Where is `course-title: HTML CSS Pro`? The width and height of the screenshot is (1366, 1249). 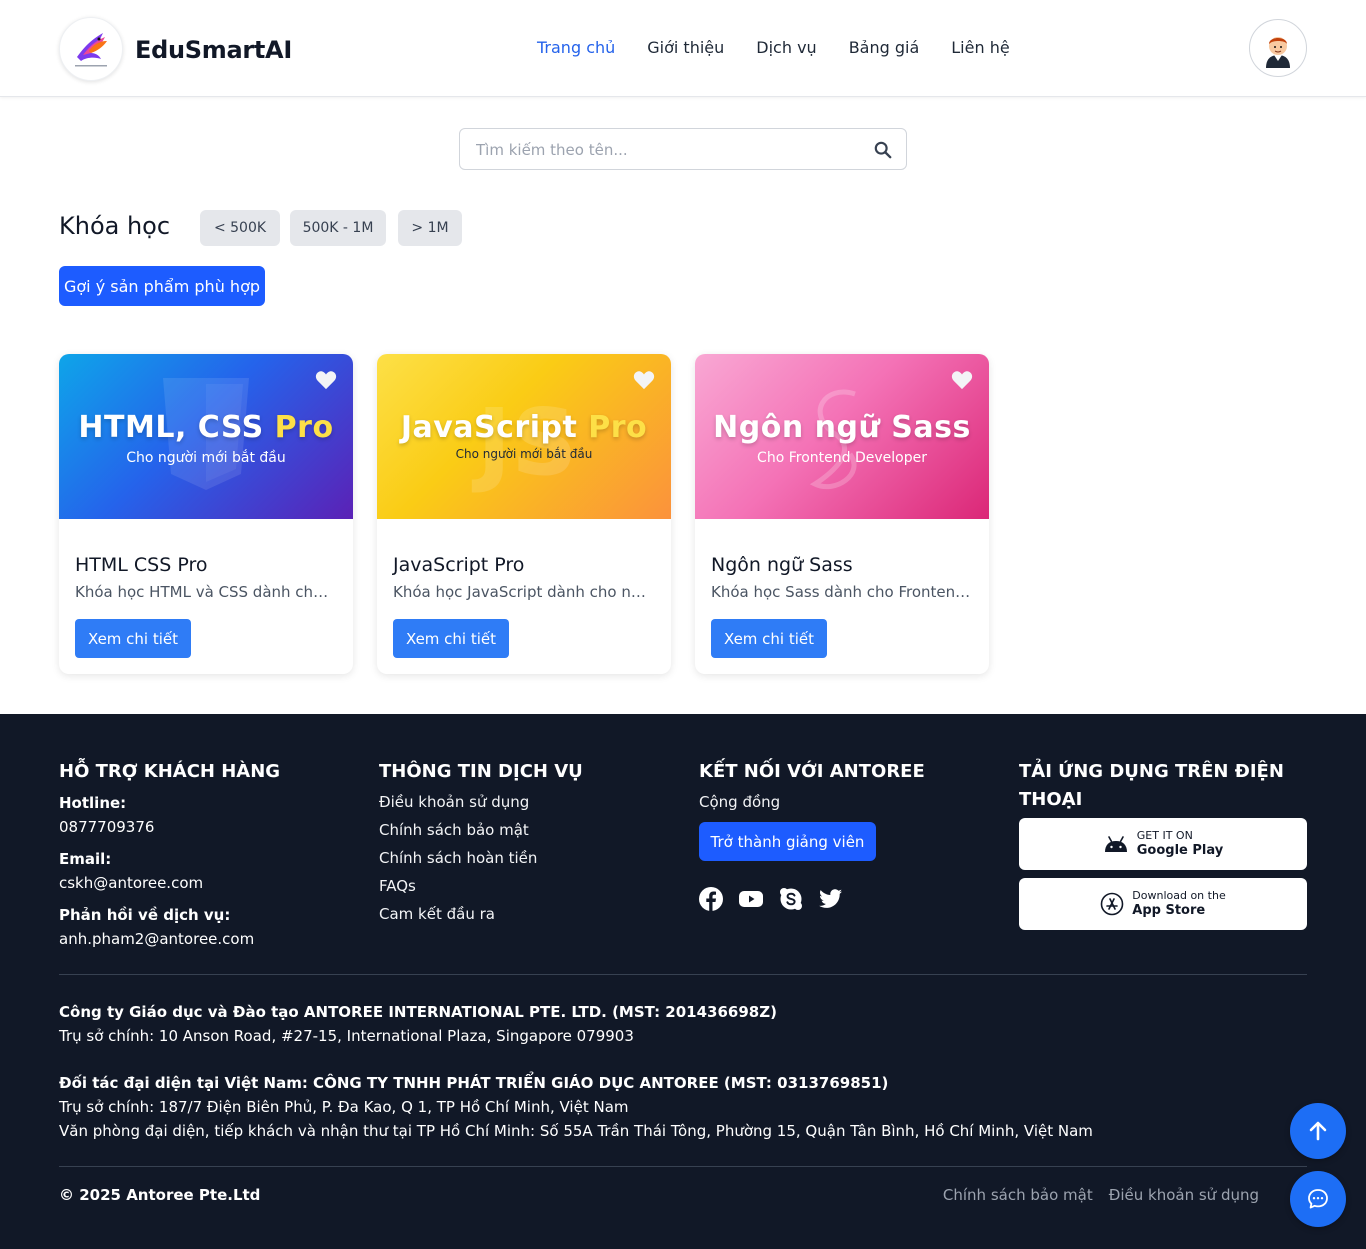
course-title: HTML CSS Pro is located at coordinates (141, 565).